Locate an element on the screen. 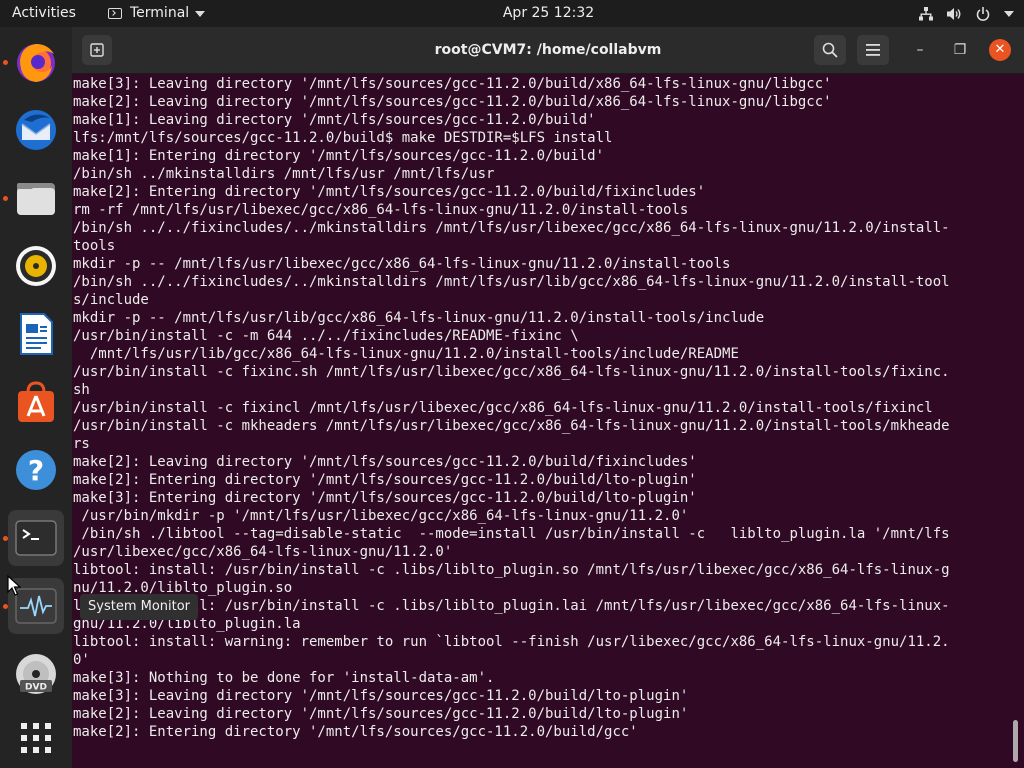  search-button is located at coordinates (830, 50).